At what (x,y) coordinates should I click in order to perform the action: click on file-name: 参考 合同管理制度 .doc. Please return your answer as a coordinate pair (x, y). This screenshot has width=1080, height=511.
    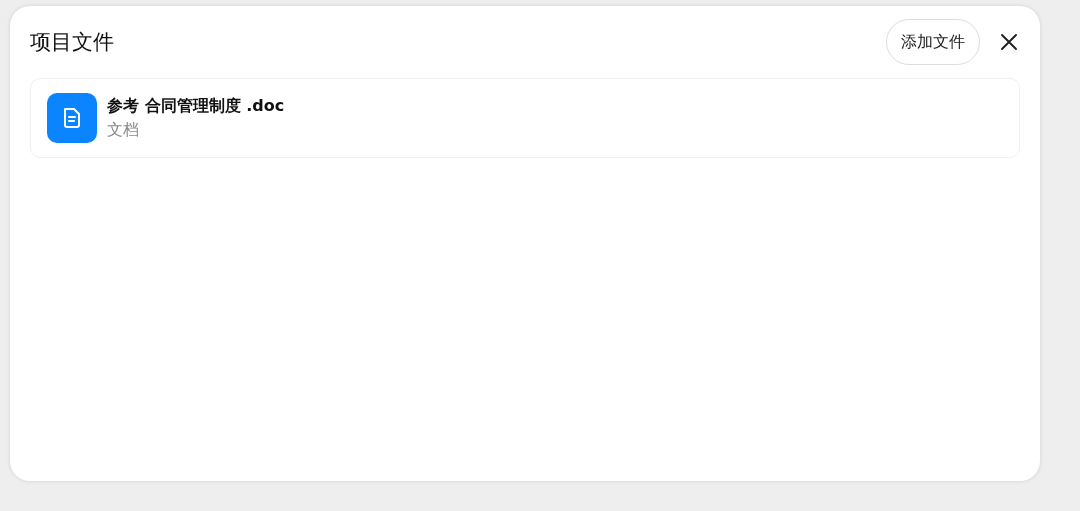
    Looking at the image, I should click on (196, 106).